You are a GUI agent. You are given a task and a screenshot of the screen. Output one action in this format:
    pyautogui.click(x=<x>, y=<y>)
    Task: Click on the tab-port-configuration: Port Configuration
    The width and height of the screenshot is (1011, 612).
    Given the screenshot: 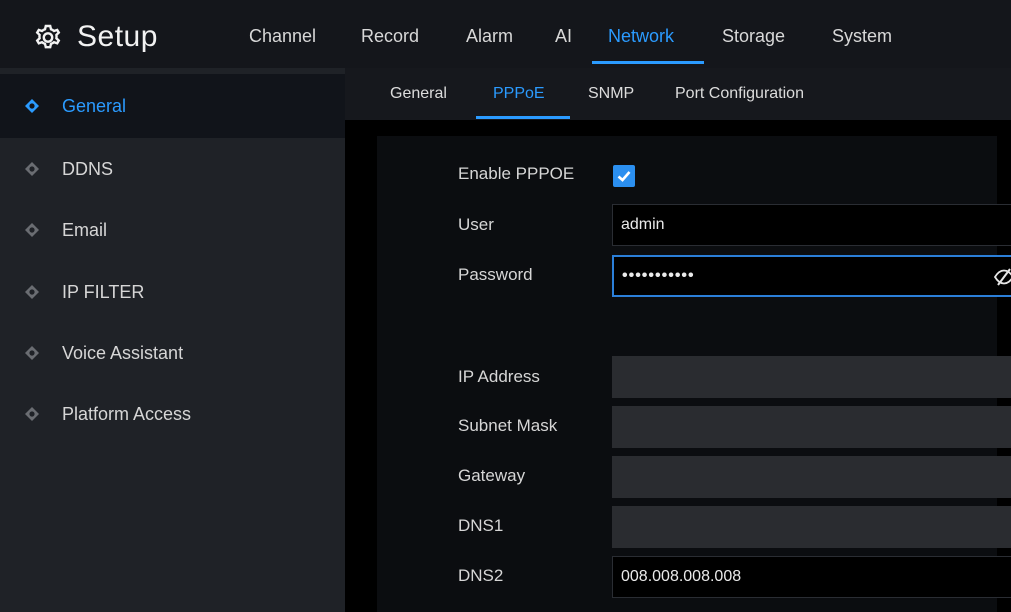 What is the action you would take?
    pyautogui.click(x=739, y=94)
    